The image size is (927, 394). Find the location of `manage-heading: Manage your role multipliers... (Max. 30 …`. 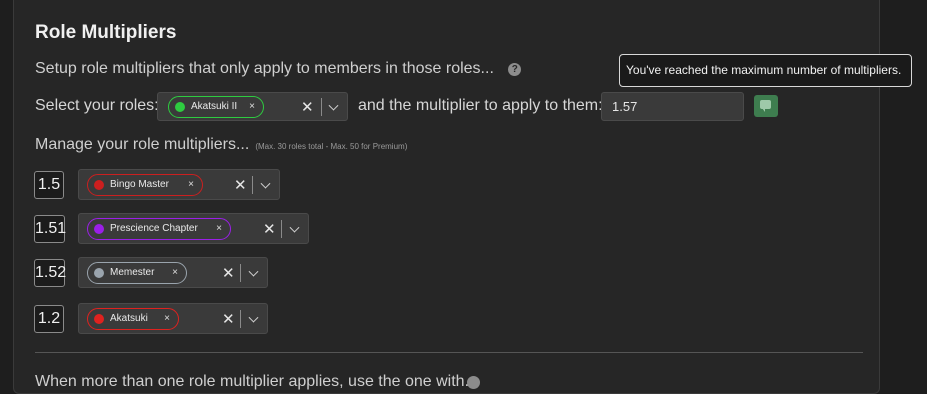

manage-heading: Manage your role multipliers... (Max. 30 … is located at coordinates (221, 145).